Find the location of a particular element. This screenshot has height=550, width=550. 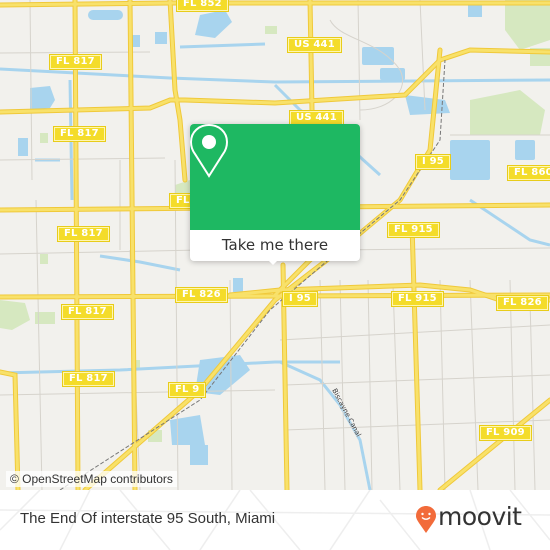

moovit-pin-icon is located at coordinates (426, 519).